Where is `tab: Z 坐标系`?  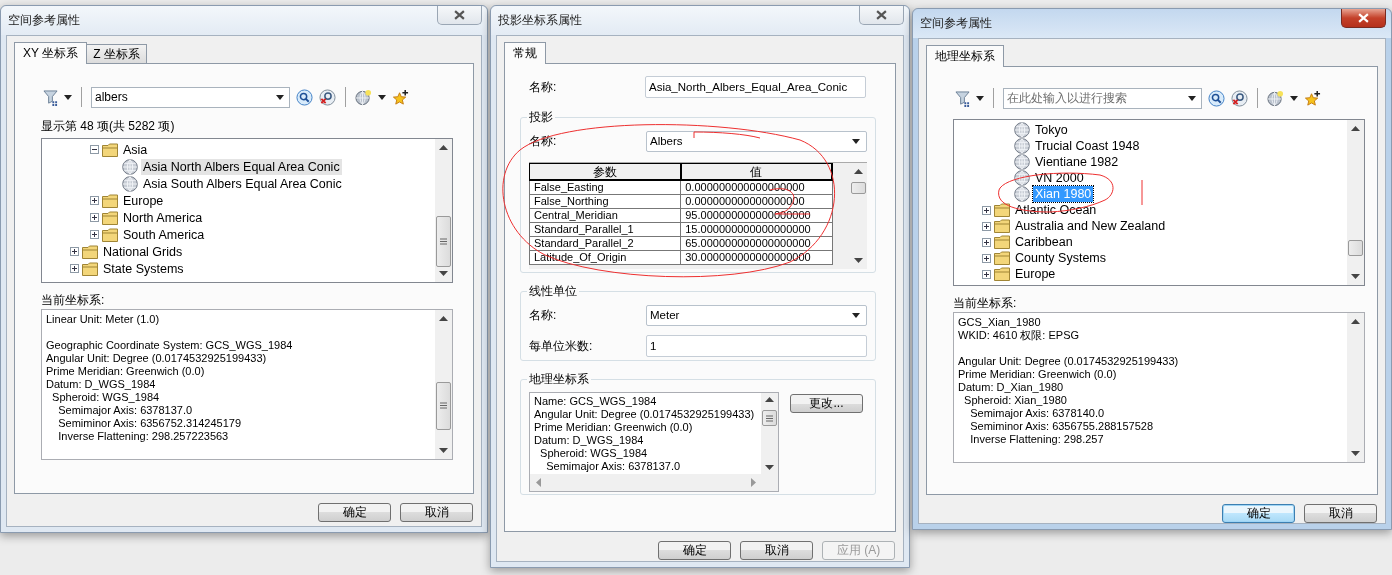 tab: Z 坐标系 is located at coordinates (116, 53).